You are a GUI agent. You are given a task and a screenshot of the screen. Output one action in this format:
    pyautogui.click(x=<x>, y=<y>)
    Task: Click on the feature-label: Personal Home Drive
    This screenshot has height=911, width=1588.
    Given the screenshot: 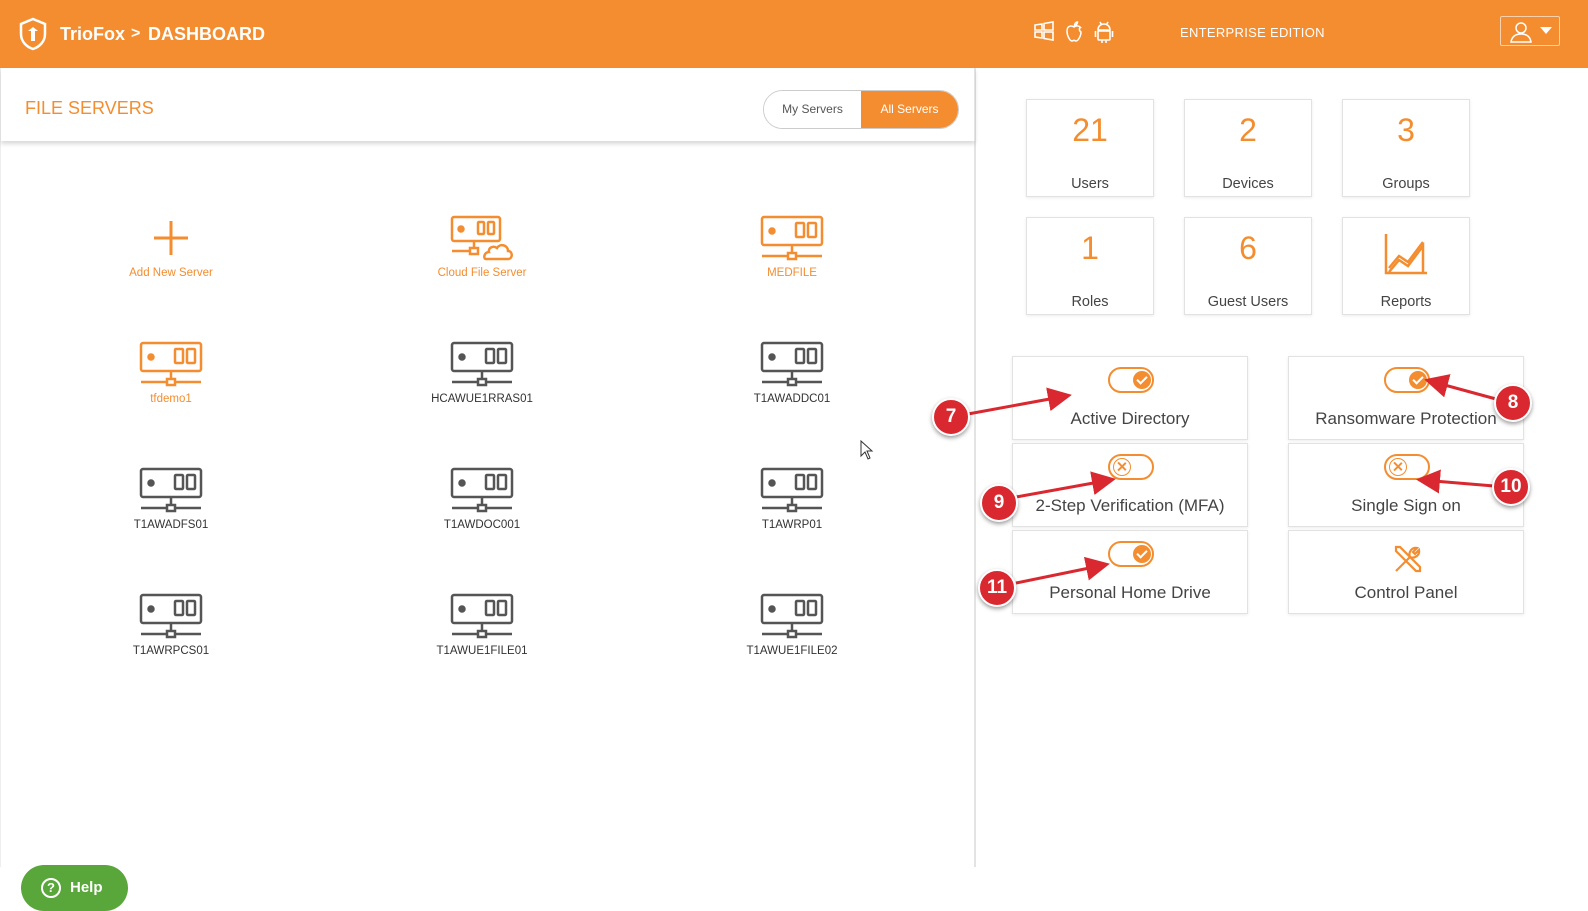 What is the action you would take?
    pyautogui.click(x=1130, y=592)
    